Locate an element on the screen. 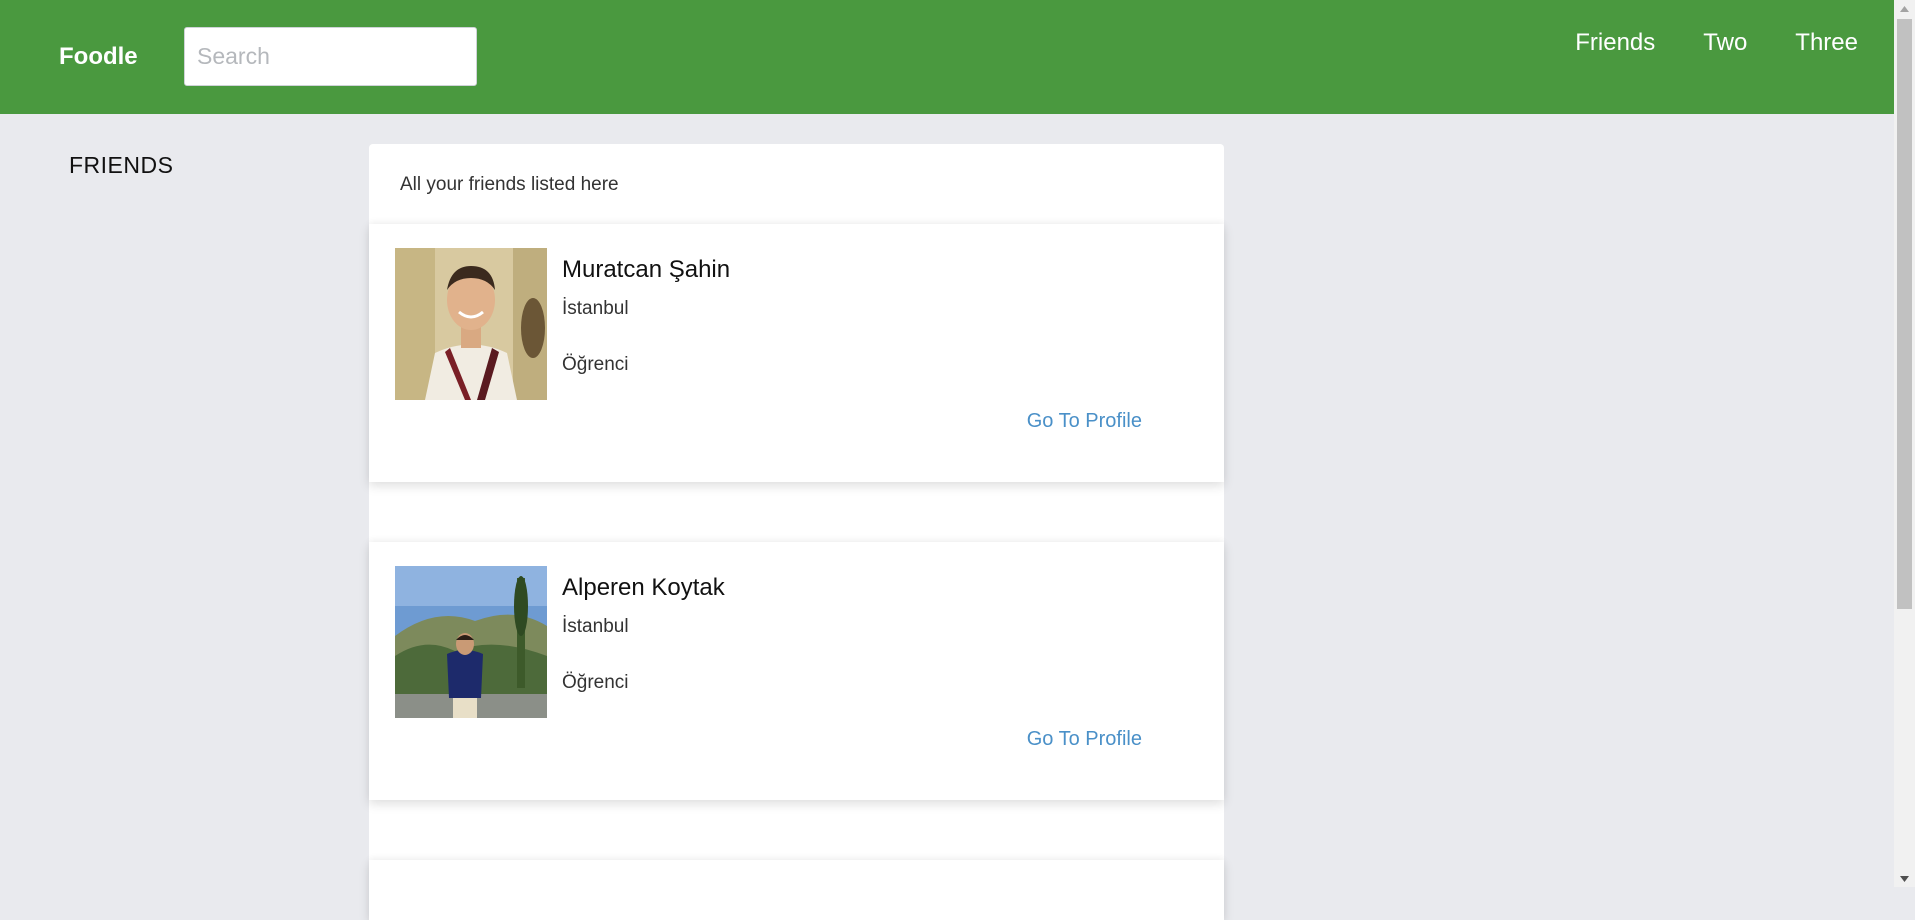 The image size is (1915, 920). sidebar-title: FRIENDS is located at coordinates (121, 165).